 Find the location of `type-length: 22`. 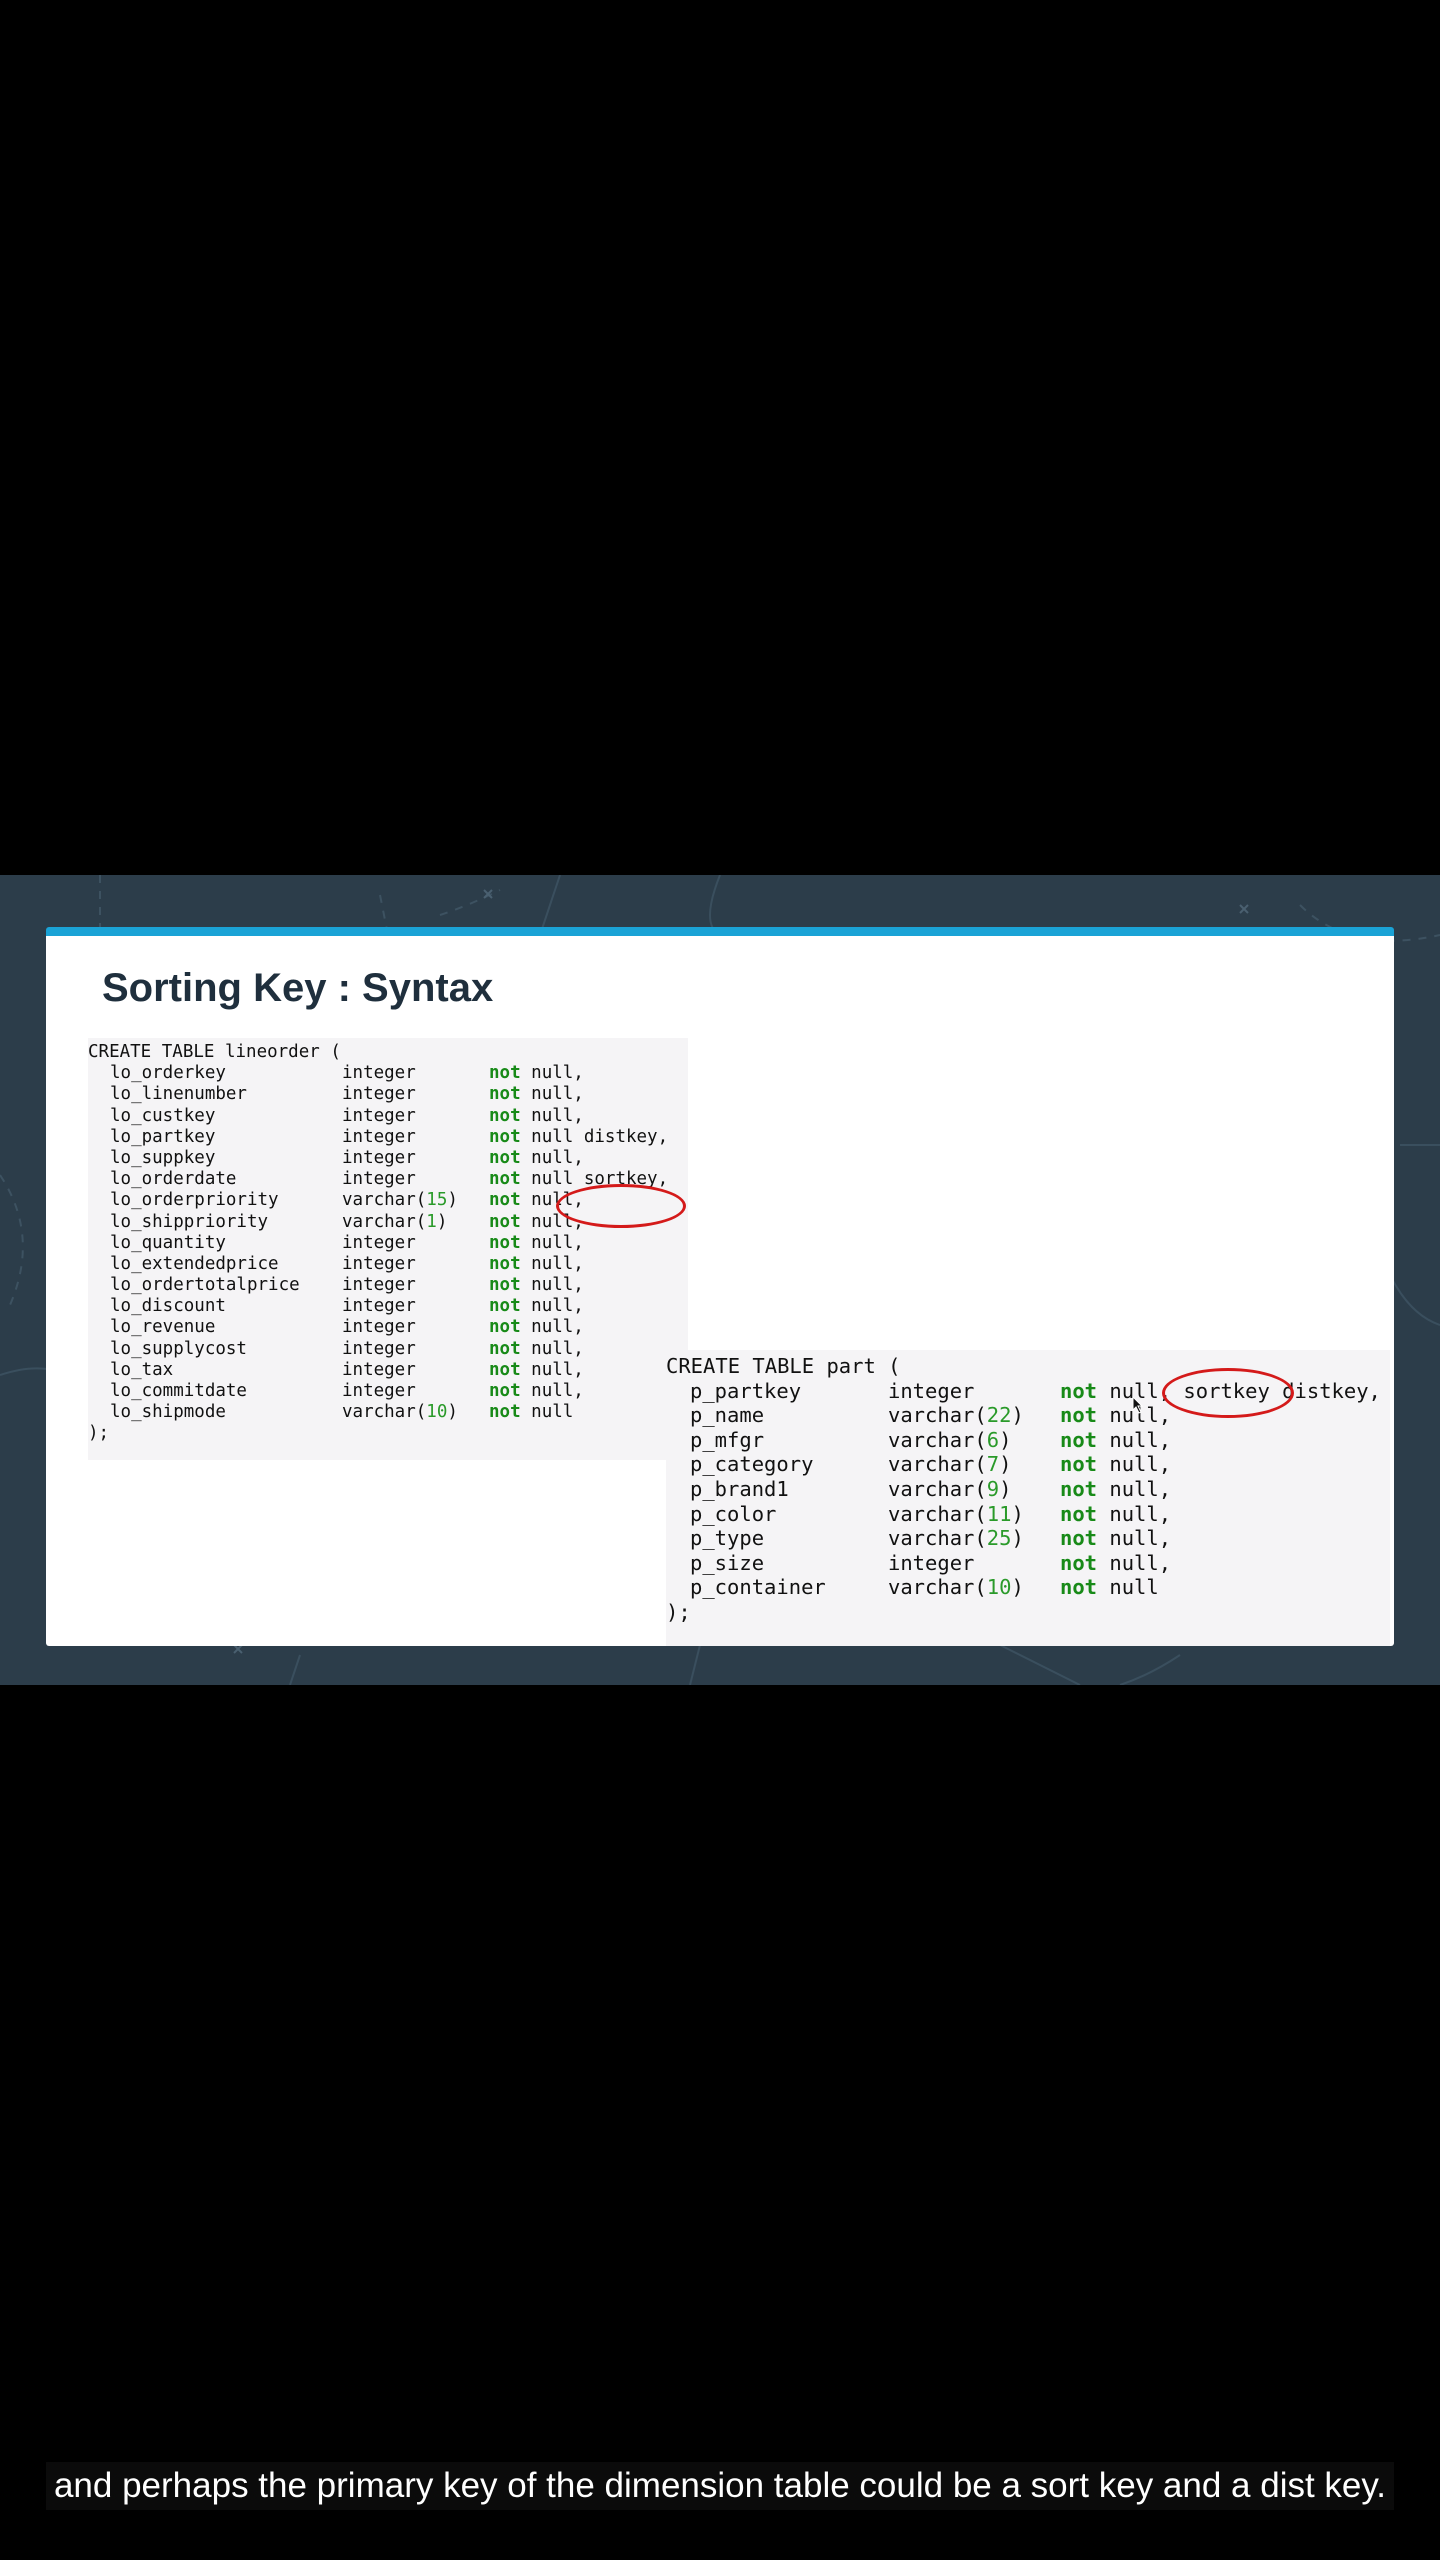

type-length: 22 is located at coordinates (999, 1415).